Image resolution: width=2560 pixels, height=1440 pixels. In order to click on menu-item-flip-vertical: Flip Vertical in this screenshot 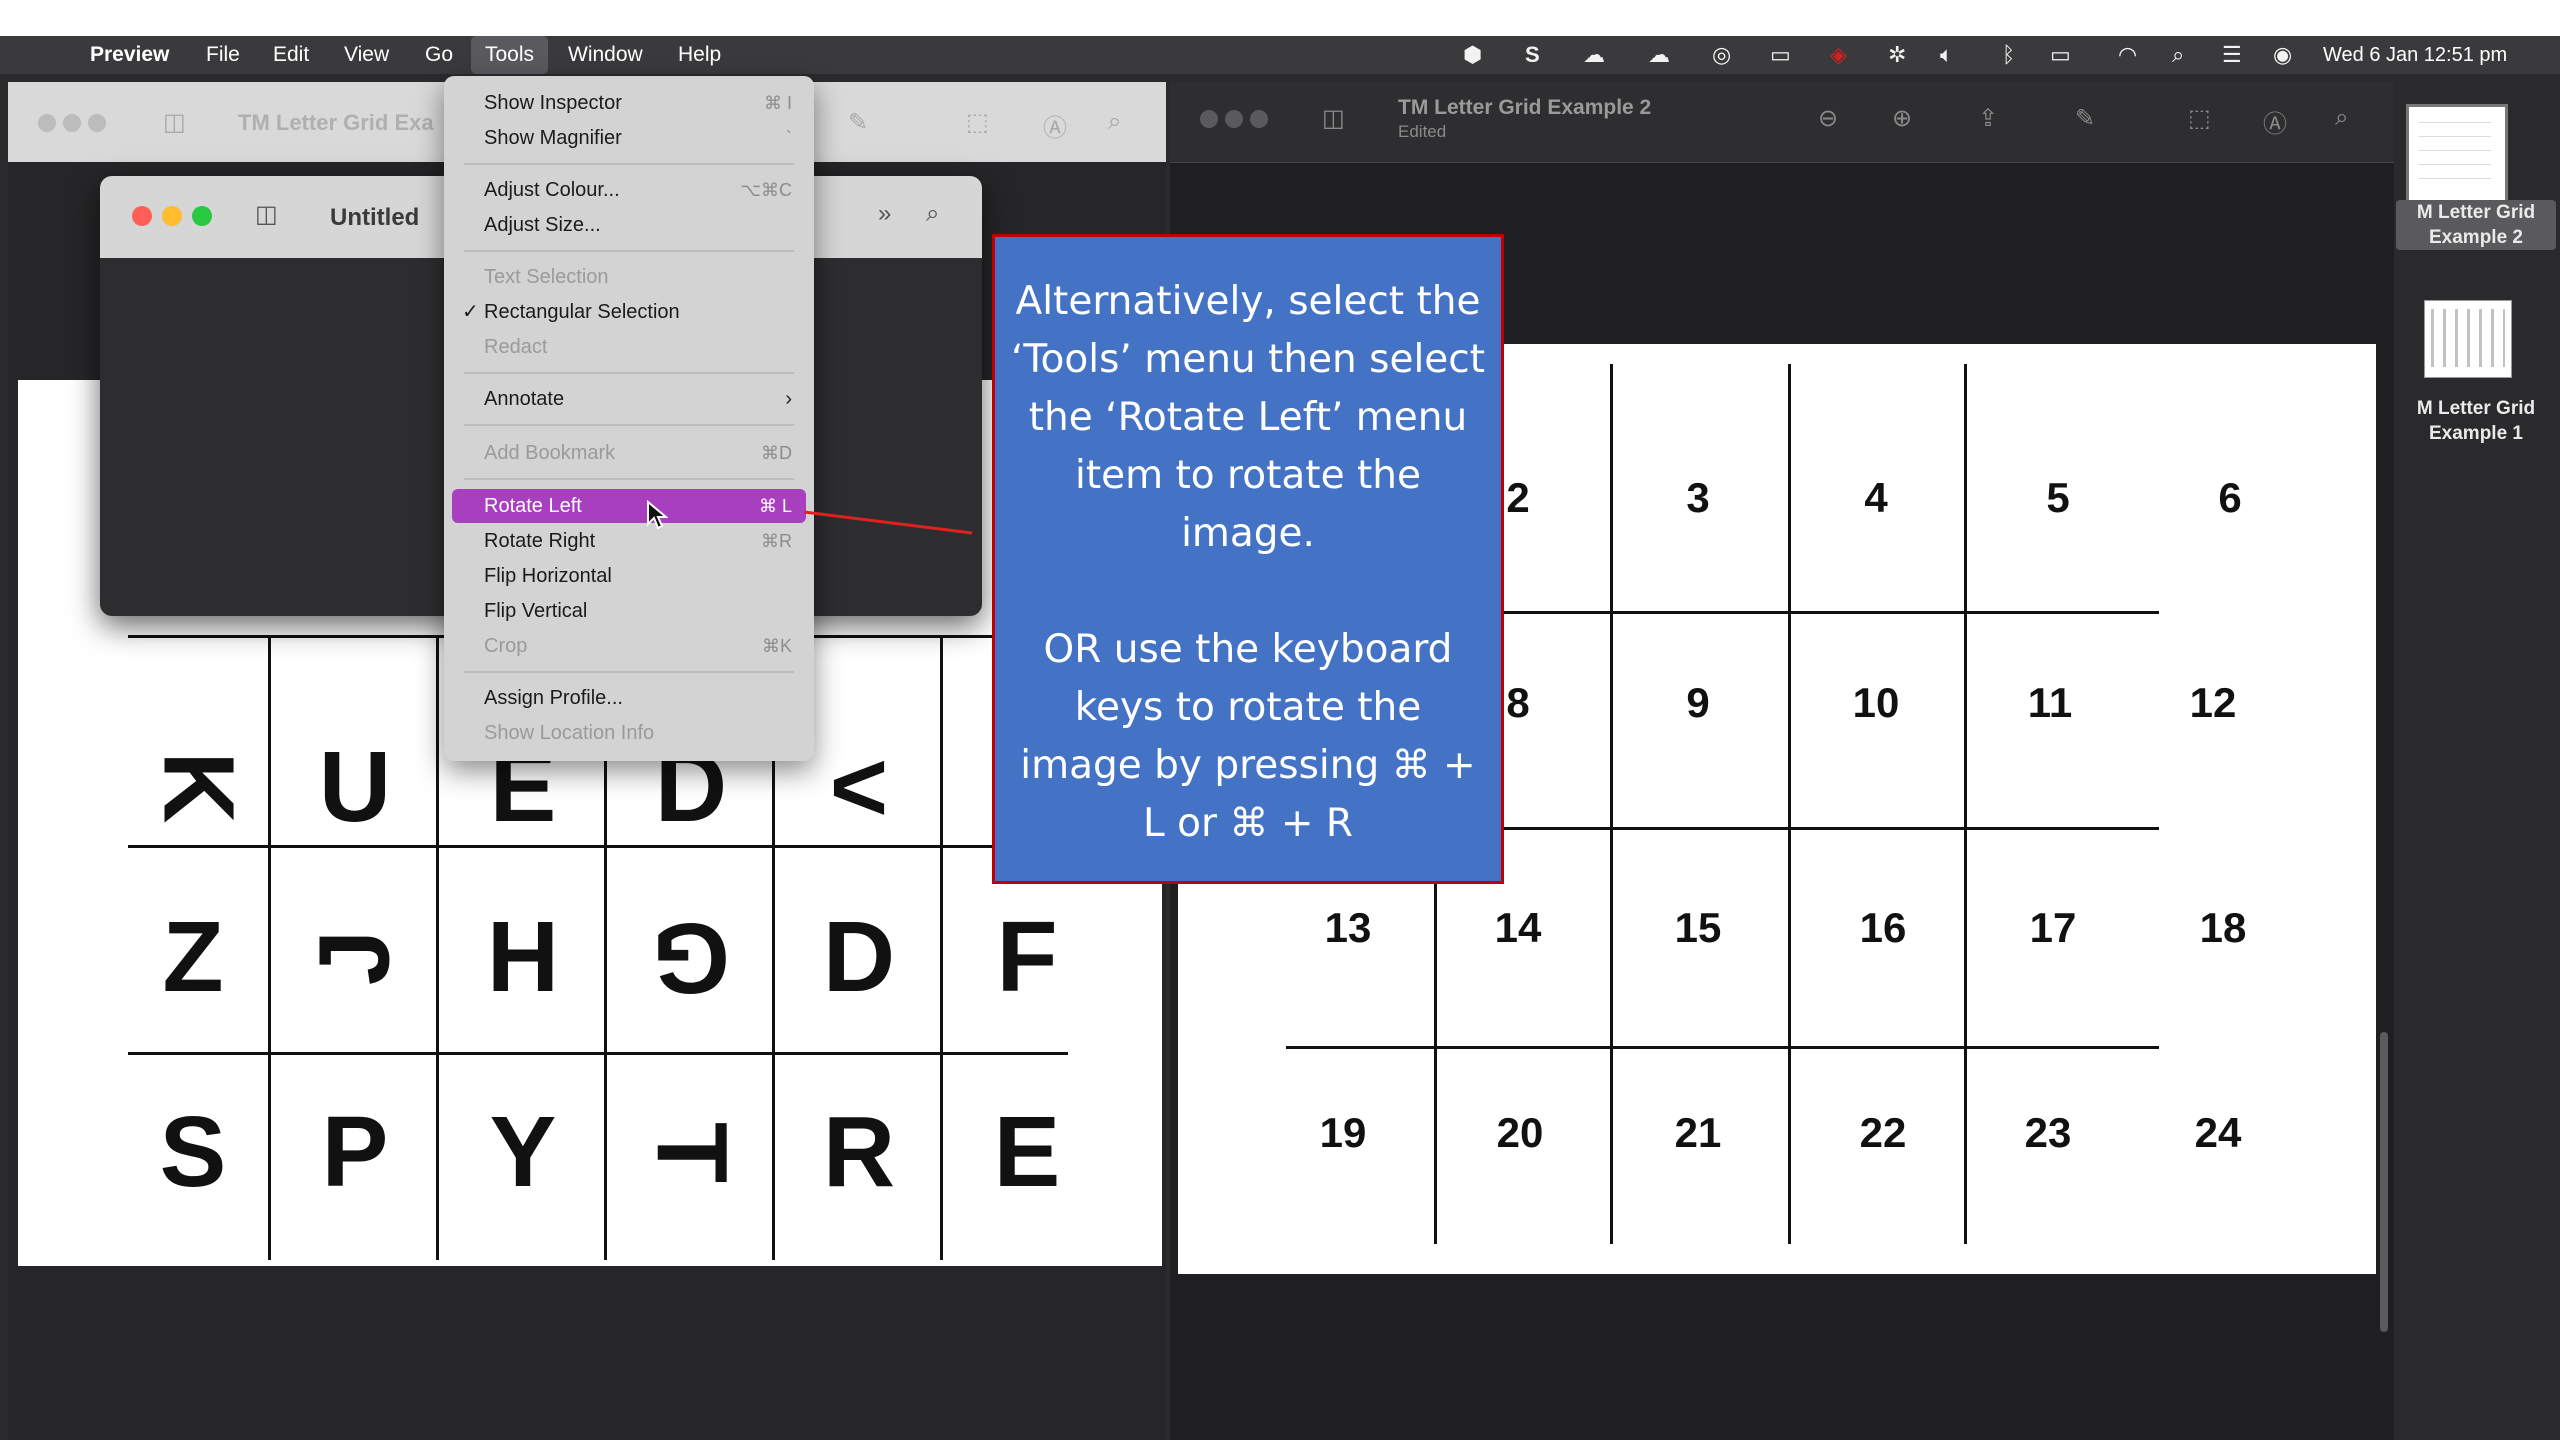, I will do `click(629, 611)`.